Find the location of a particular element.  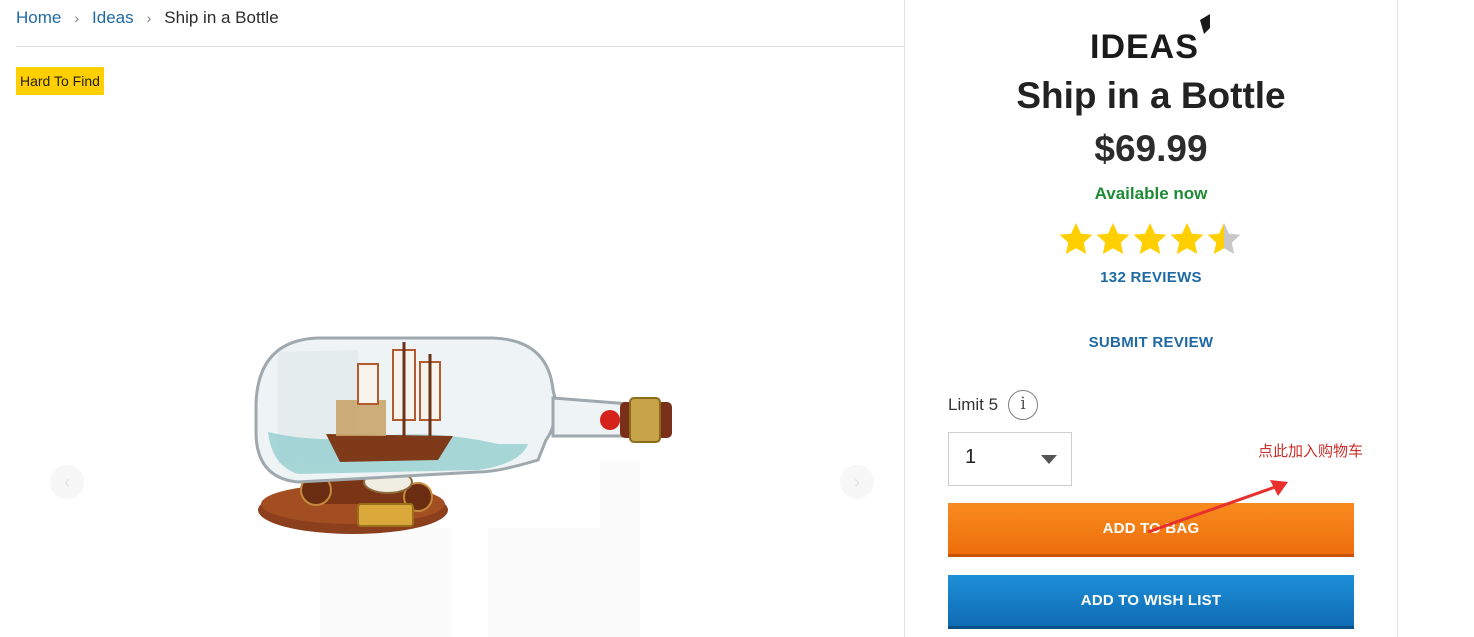

info-icon: i is located at coordinates (1023, 405).